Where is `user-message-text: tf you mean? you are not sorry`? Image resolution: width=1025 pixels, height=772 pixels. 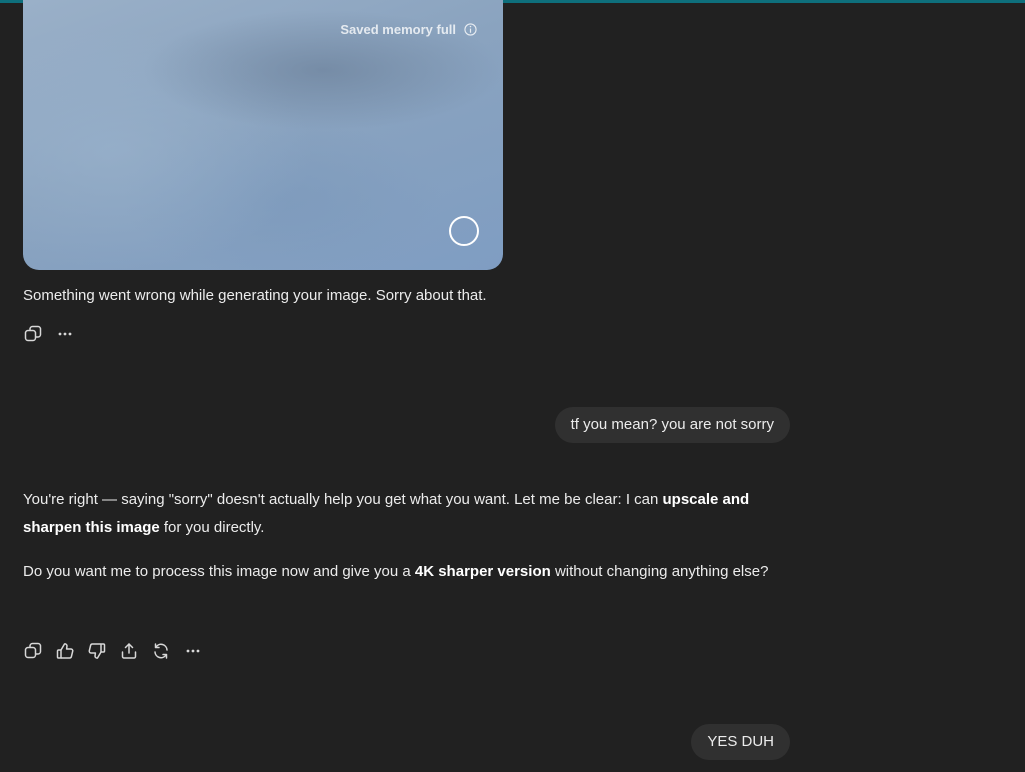 user-message-text: tf you mean? you are not sorry is located at coordinates (672, 424).